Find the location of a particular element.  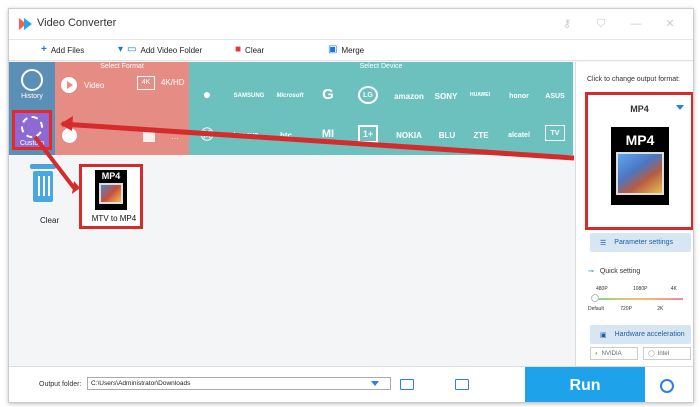

hardware-acceleration-button: ▣ Hardware acceleration is located at coordinates (640, 334).